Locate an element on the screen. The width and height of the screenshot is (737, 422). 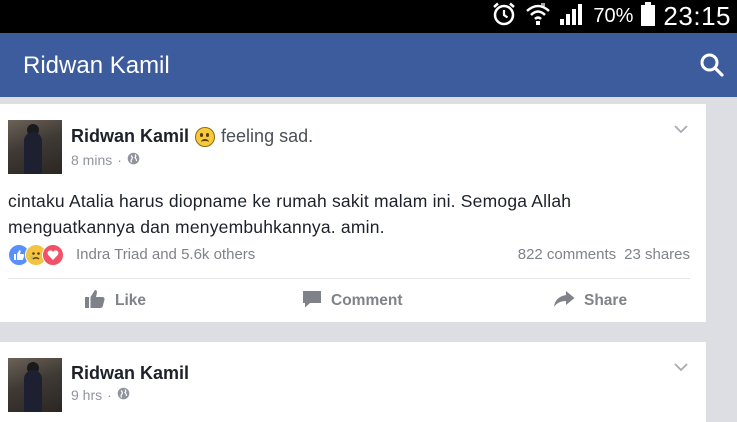
status-icons: 70% 23:15 is located at coordinates (611, 16).